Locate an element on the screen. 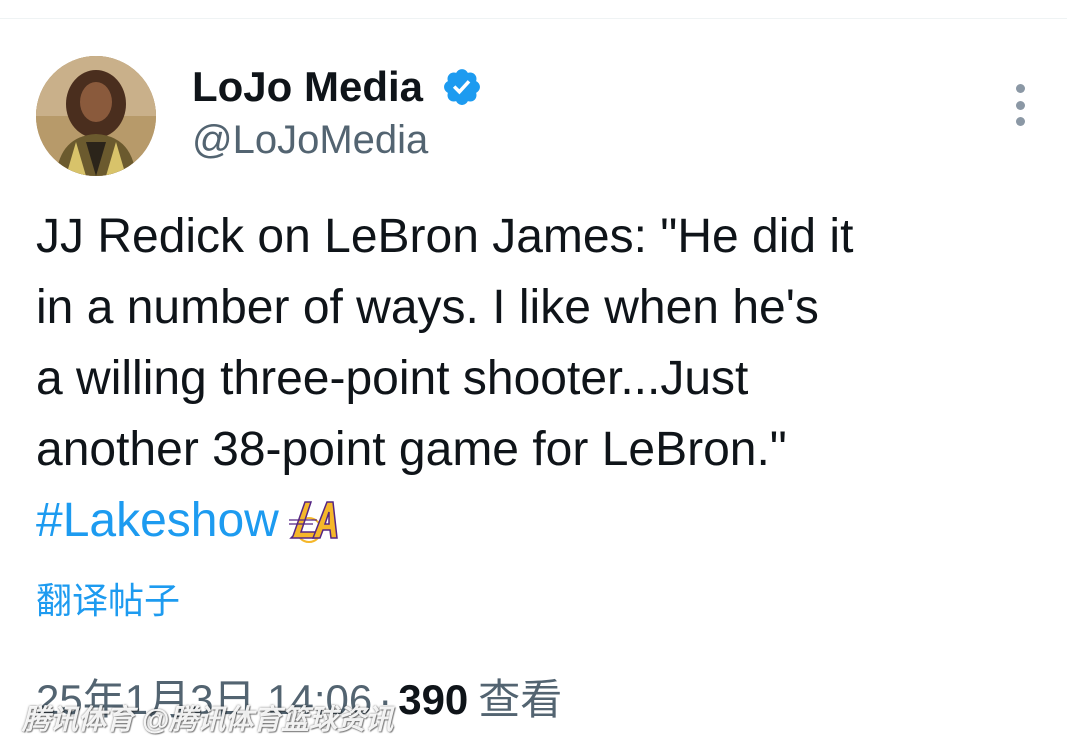 This screenshot has height=752, width=1067. views-label: 查看 is located at coordinates (520, 699).